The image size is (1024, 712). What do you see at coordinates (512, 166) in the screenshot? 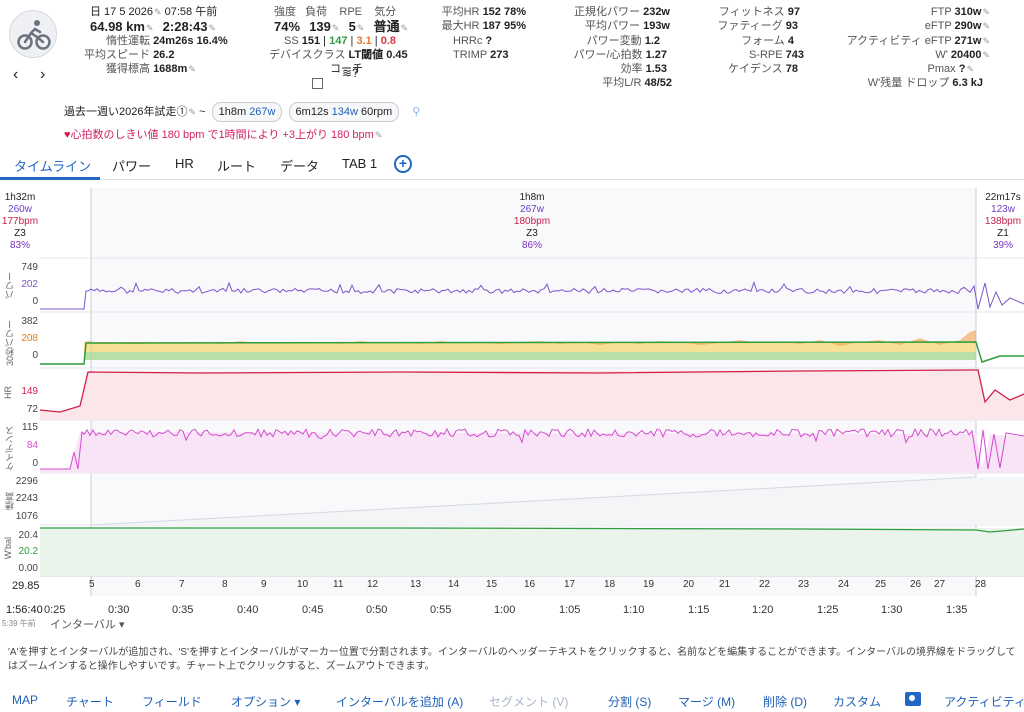
I see `activity-tabs: タイムライン パワー HR ルート データ TAB 1 +` at bounding box center [512, 166].